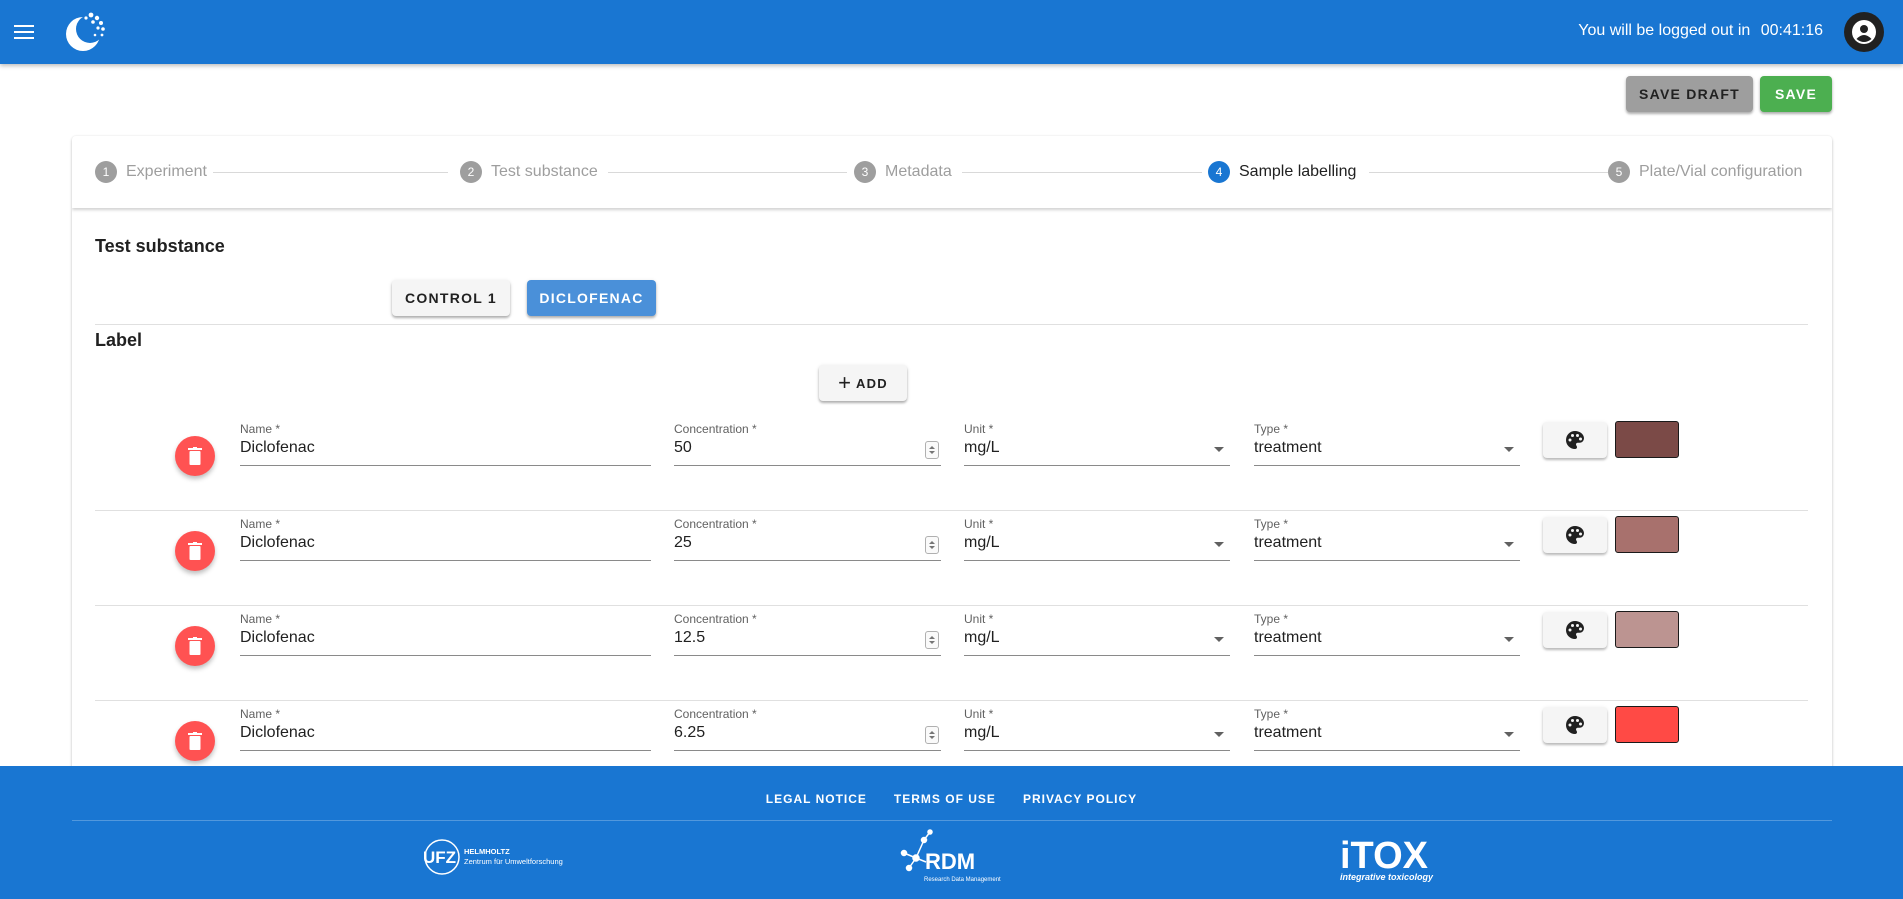 The width and height of the screenshot is (1903, 899). What do you see at coordinates (951, 324) in the screenshot?
I see `section-divider` at bounding box center [951, 324].